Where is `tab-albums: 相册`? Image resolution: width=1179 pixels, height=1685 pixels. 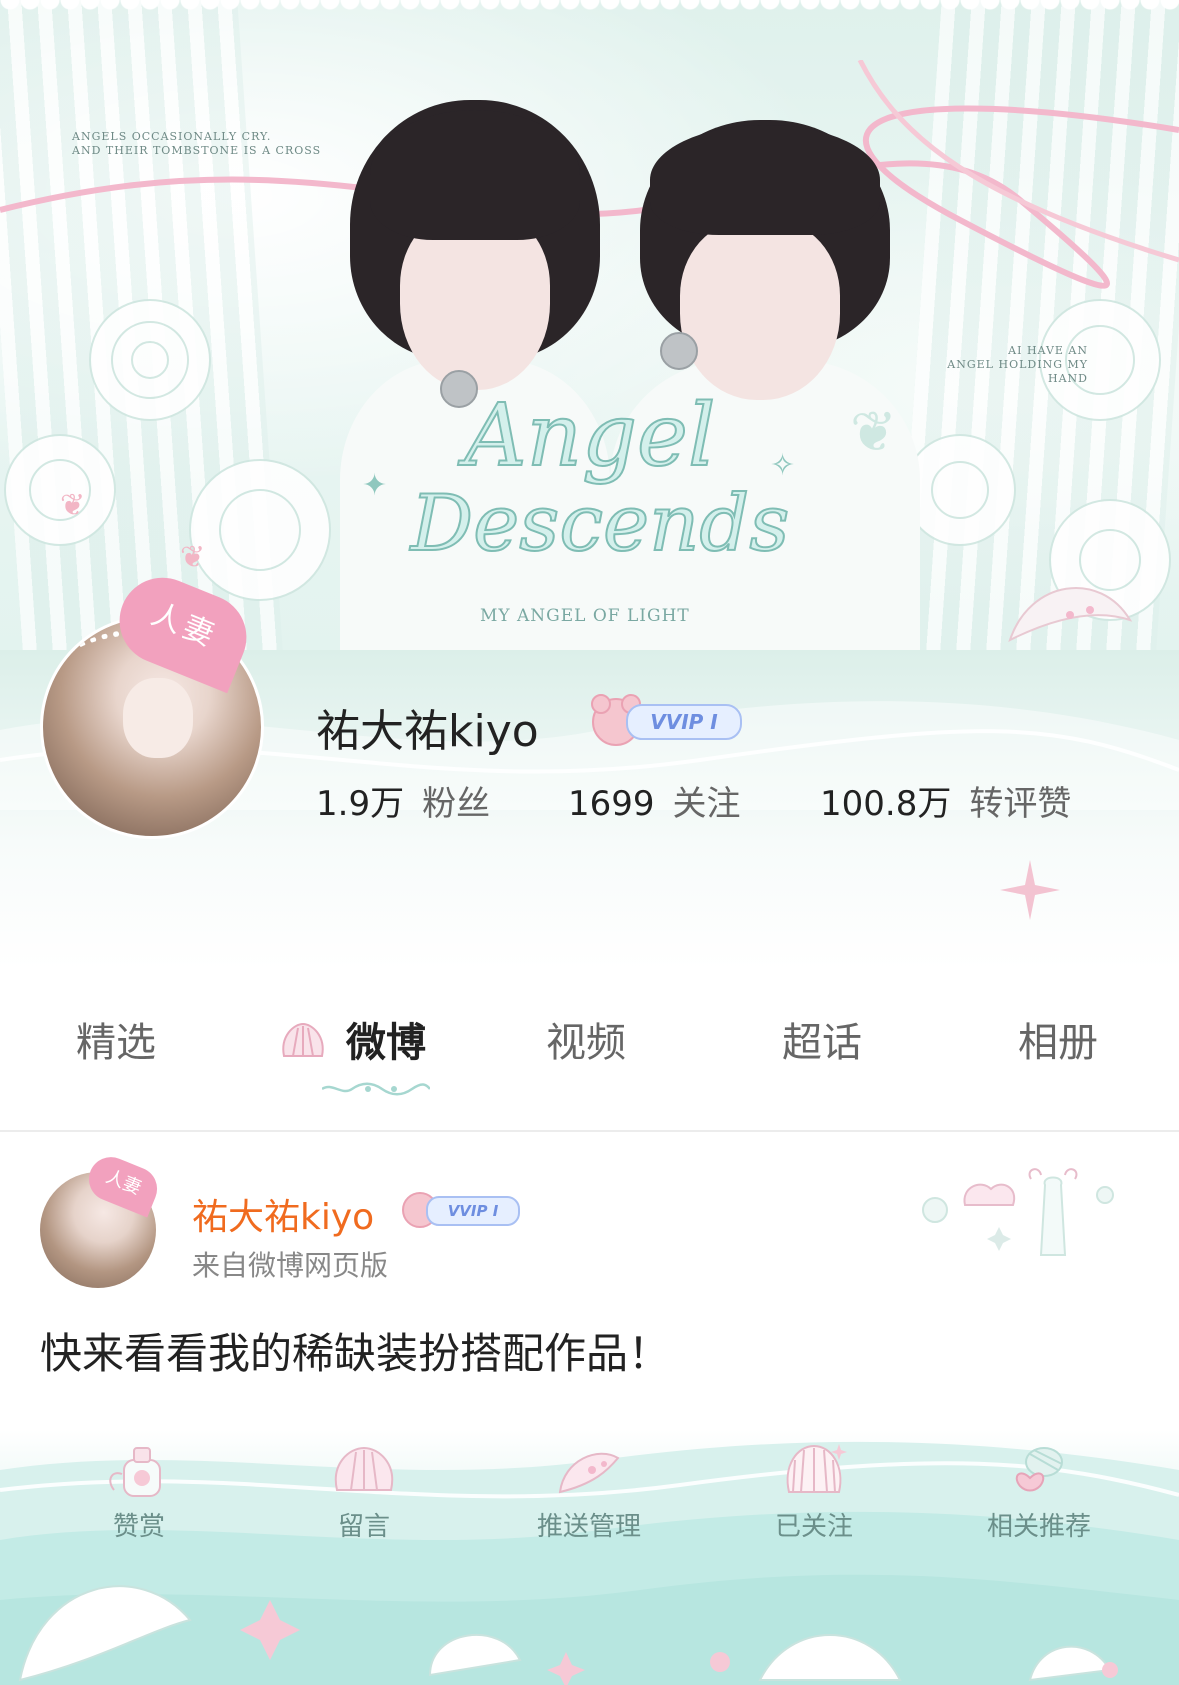 tab-albums: 相册 is located at coordinates (1058, 1039).